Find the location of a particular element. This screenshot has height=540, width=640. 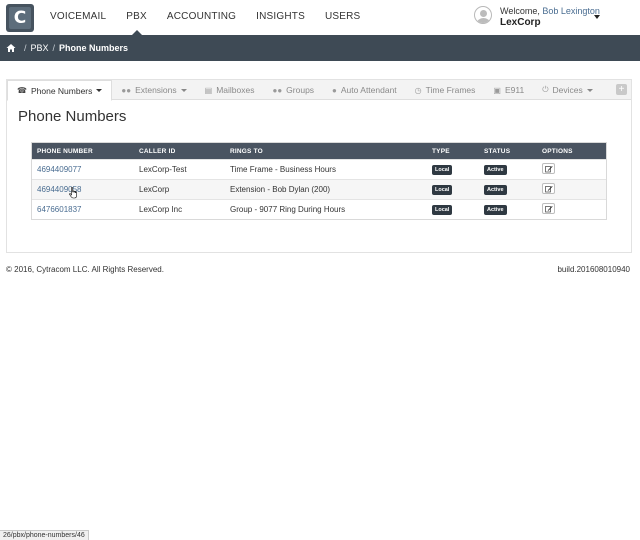

home-icon is located at coordinates (11, 48).